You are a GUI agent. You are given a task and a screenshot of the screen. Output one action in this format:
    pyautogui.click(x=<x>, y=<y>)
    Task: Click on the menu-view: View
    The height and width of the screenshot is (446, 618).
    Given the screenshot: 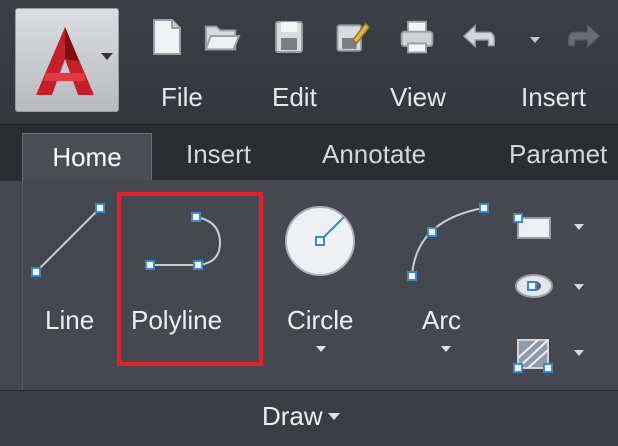 What is the action you would take?
    pyautogui.click(x=418, y=97)
    